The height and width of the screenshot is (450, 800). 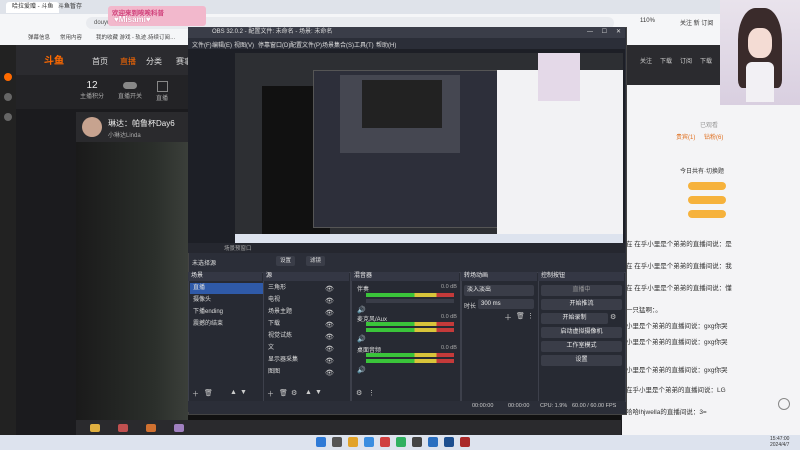 What do you see at coordinates (686, 60) in the screenshot?
I see `right-icon-3: 订阅` at bounding box center [686, 60].